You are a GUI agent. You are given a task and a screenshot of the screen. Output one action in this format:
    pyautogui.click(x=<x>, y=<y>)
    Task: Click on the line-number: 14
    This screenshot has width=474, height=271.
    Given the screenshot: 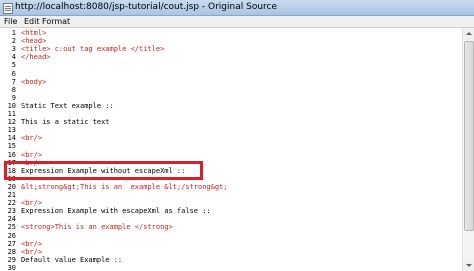 What is the action you would take?
    pyautogui.click(x=11, y=138)
    